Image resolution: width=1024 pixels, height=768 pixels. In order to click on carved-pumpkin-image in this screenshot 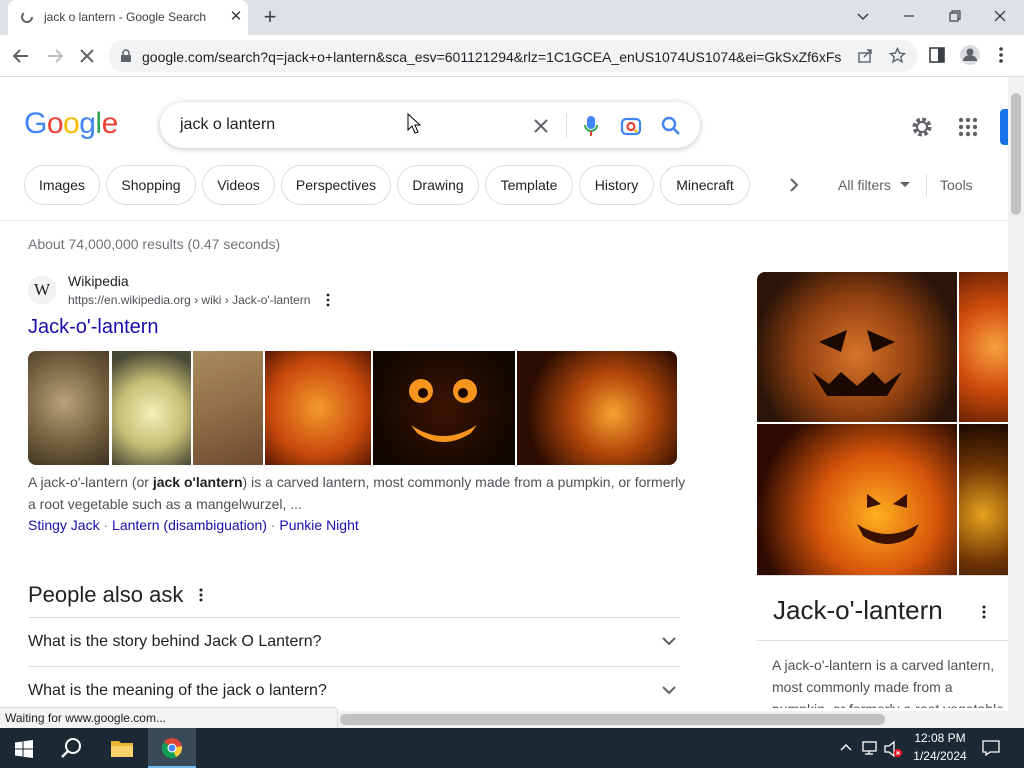, I will do `click(857, 347)`.